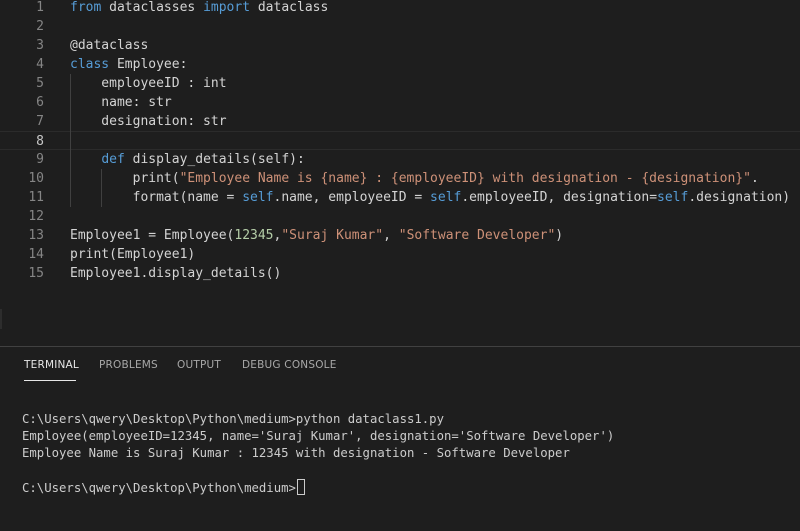 The height and width of the screenshot is (531, 800). I want to click on code-token: designation: str, so click(148, 121).